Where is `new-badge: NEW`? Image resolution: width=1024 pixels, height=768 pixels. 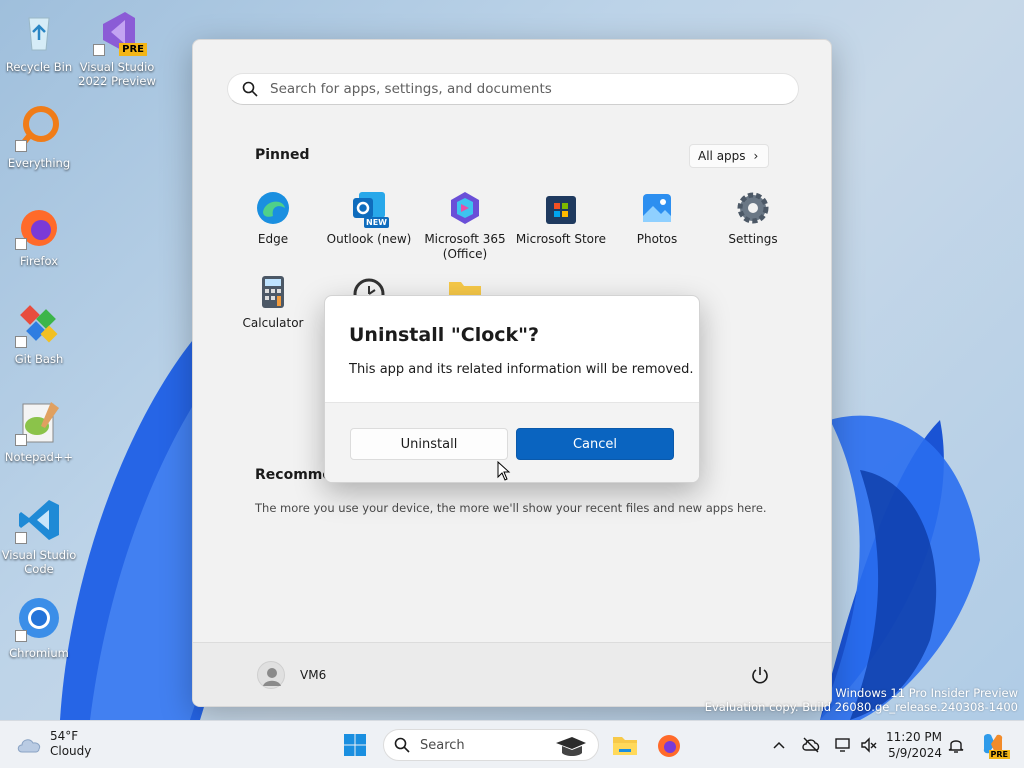 new-badge: NEW is located at coordinates (376, 222).